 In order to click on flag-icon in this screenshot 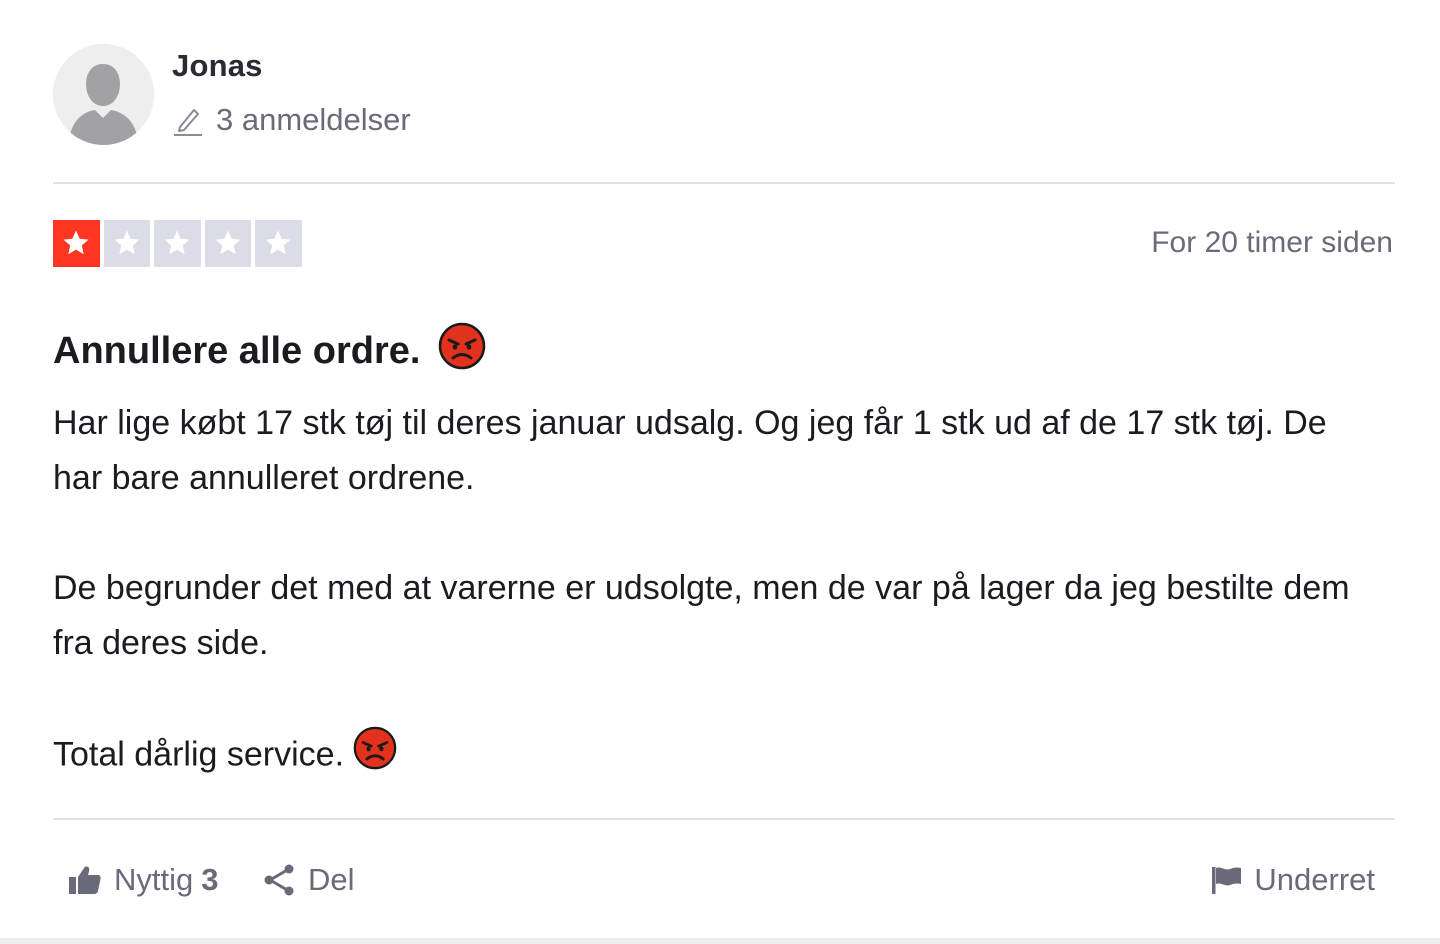, I will do `click(1227, 880)`.